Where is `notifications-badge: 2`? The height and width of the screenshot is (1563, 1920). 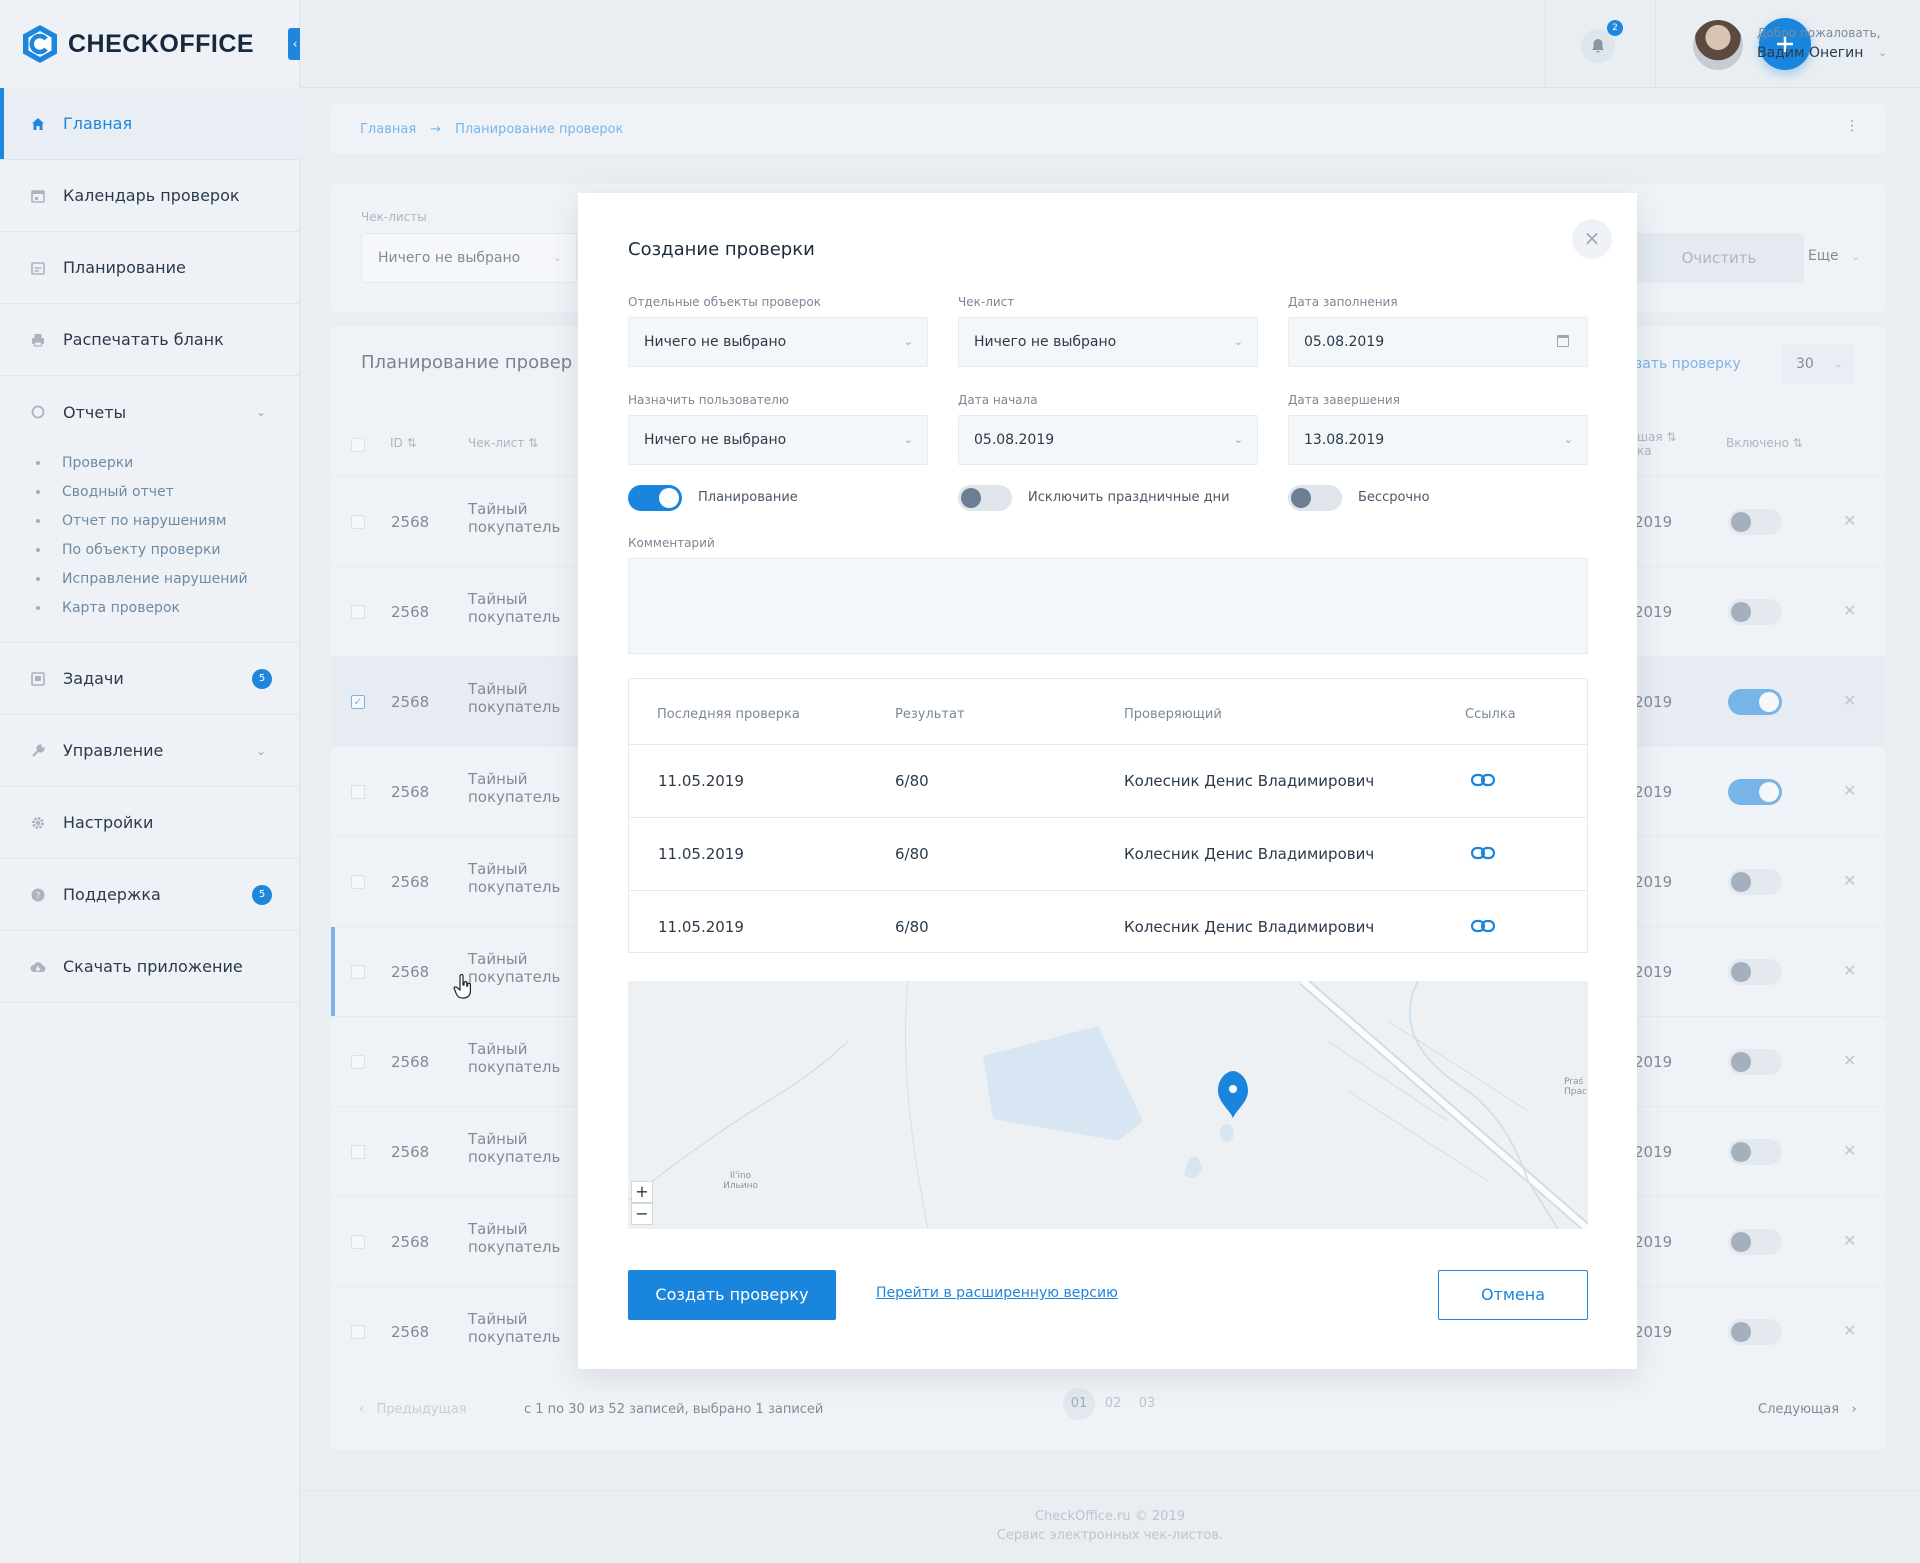
notifications-badge: 2 is located at coordinates (1615, 28).